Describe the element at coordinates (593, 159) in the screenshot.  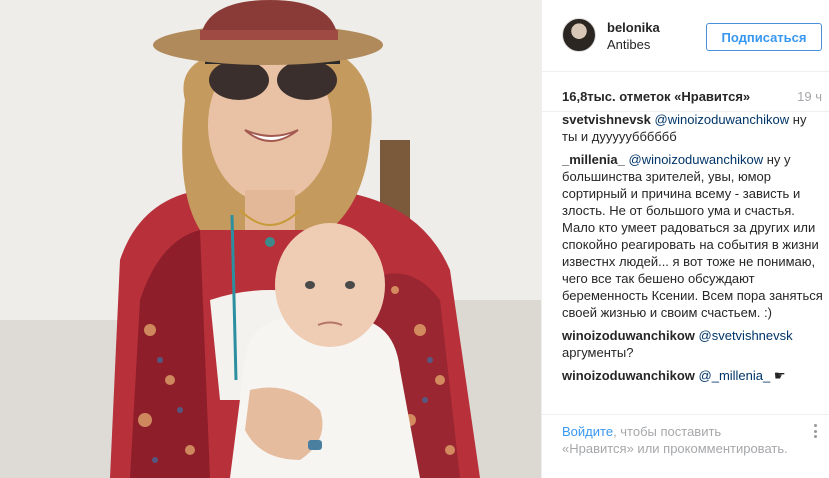
I see `comment-user-link: _millenia_` at that location.